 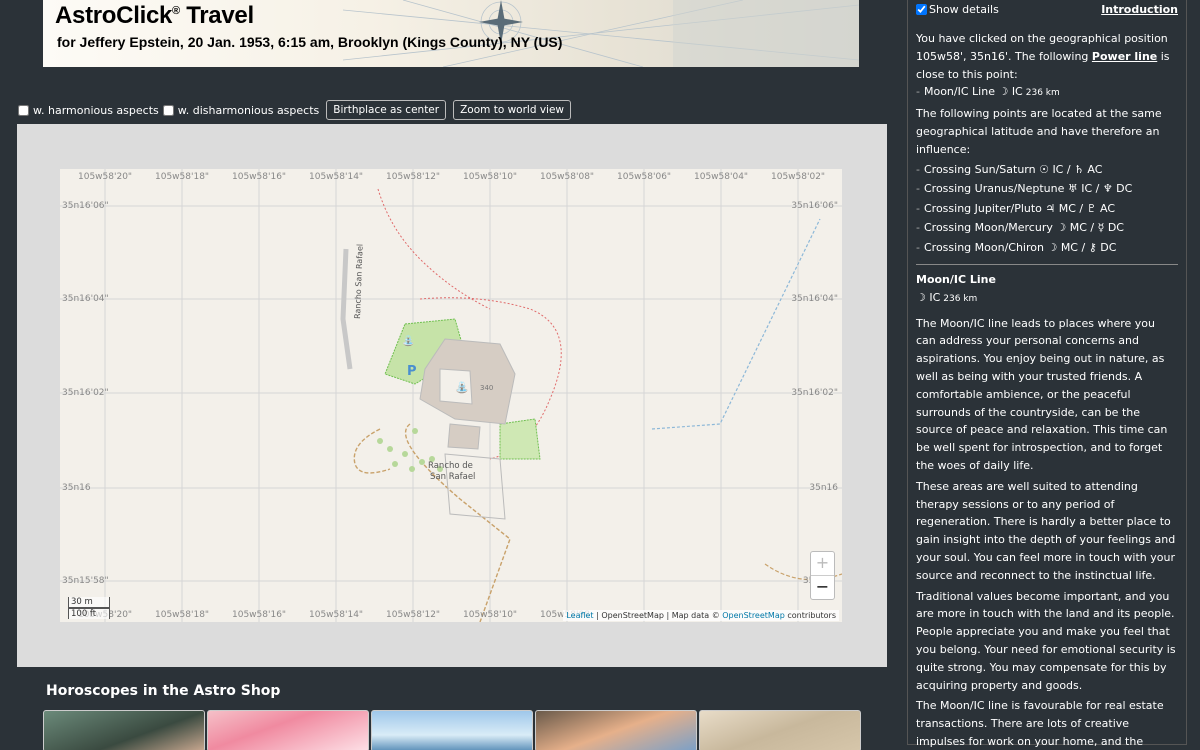 I want to click on zoom-world-button: Zoom to world view, so click(x=512, y=110).